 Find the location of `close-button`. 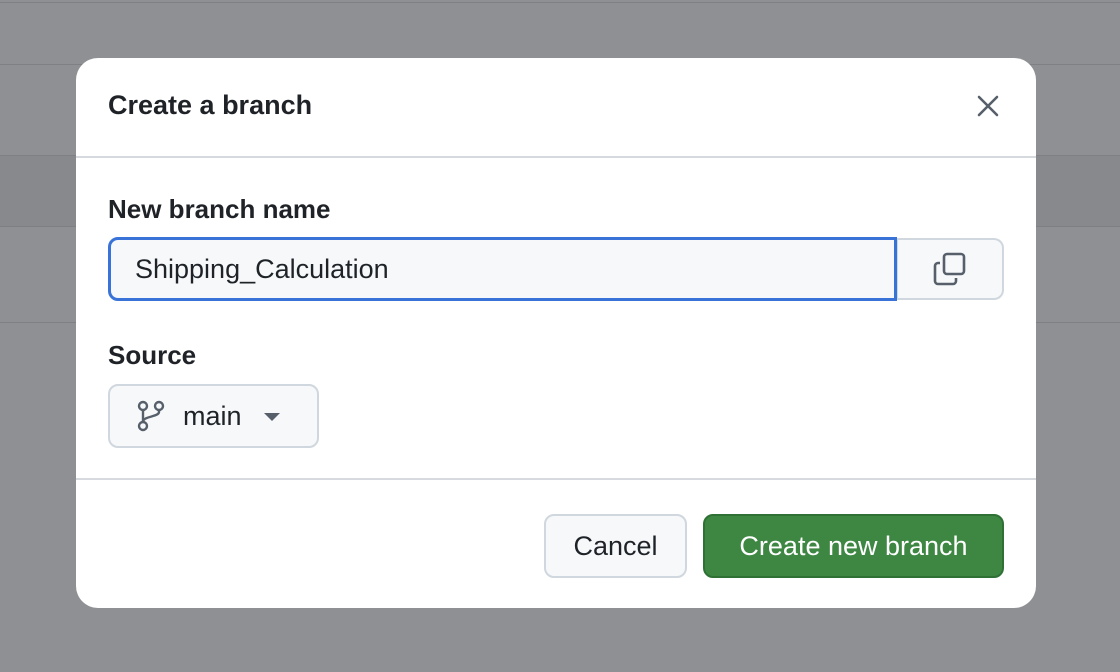

close-button is located at coordinates (988, 106).